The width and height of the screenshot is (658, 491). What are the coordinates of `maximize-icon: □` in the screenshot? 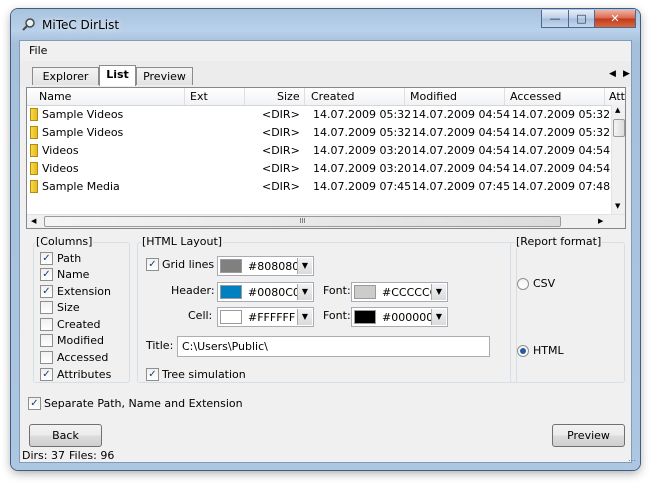 It's located at (581, 18).